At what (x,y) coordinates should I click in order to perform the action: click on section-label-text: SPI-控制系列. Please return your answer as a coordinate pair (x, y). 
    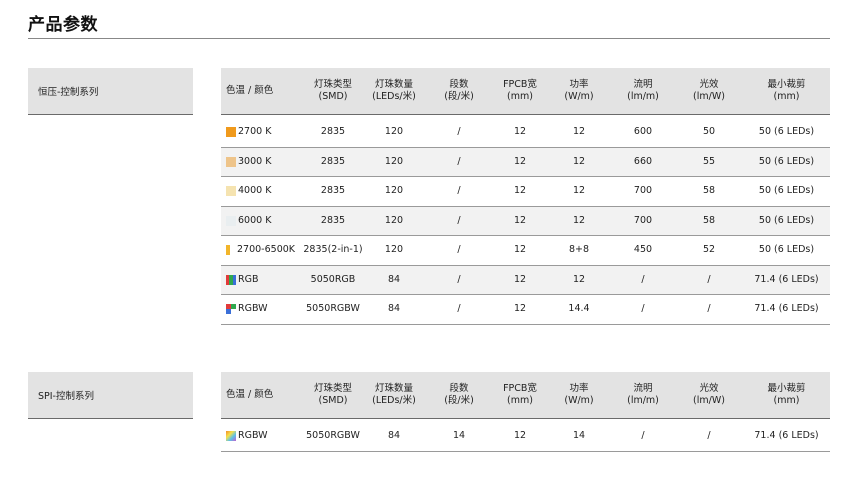
    Looking at the image, I should click on (66, 396).